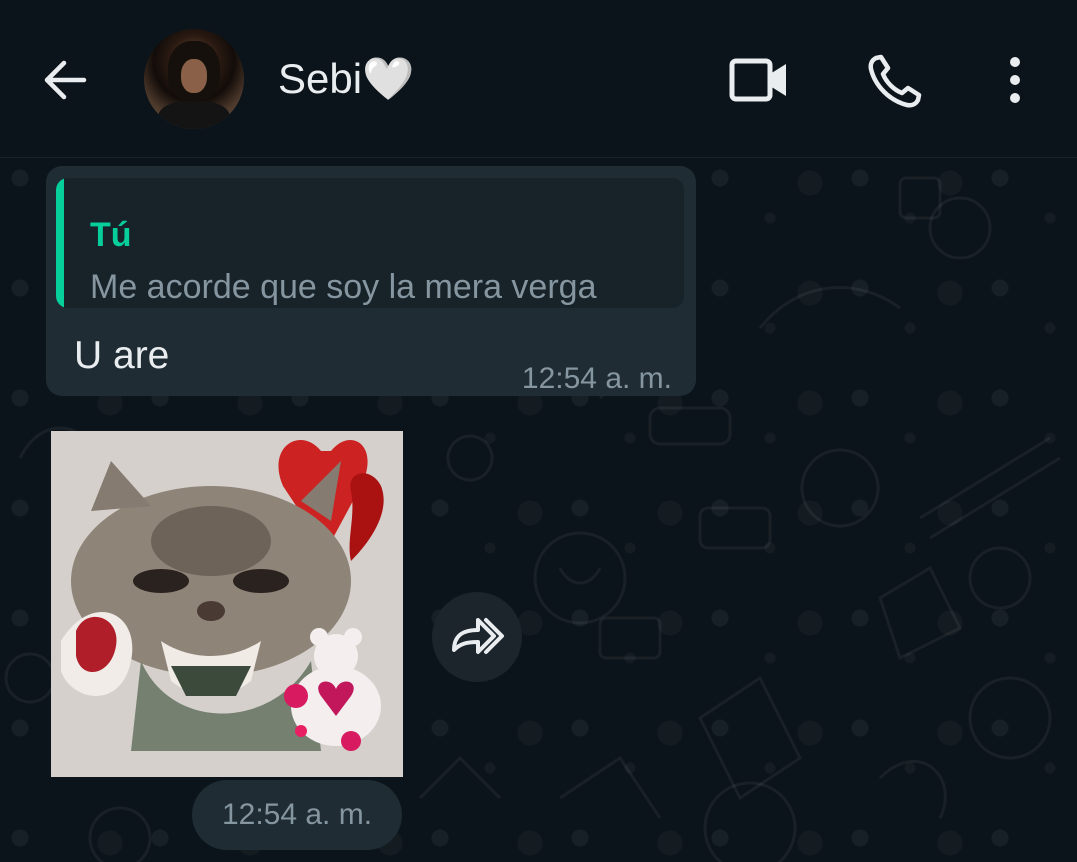 The image size is (1077, 862). Describe the element at coordinates (370, 243) in the screenshot. I see `quoted-message: Tú Me acorde que soy la mera verga` at that location.